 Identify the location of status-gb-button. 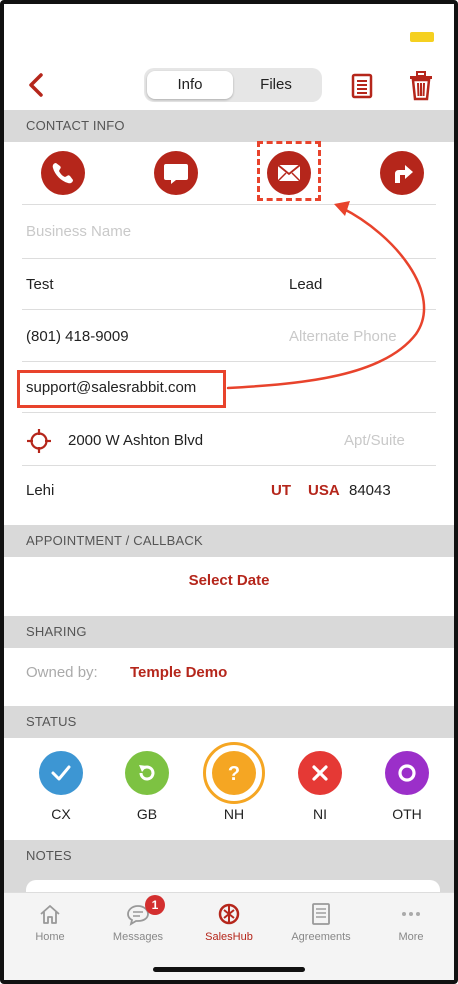
(147, 773).